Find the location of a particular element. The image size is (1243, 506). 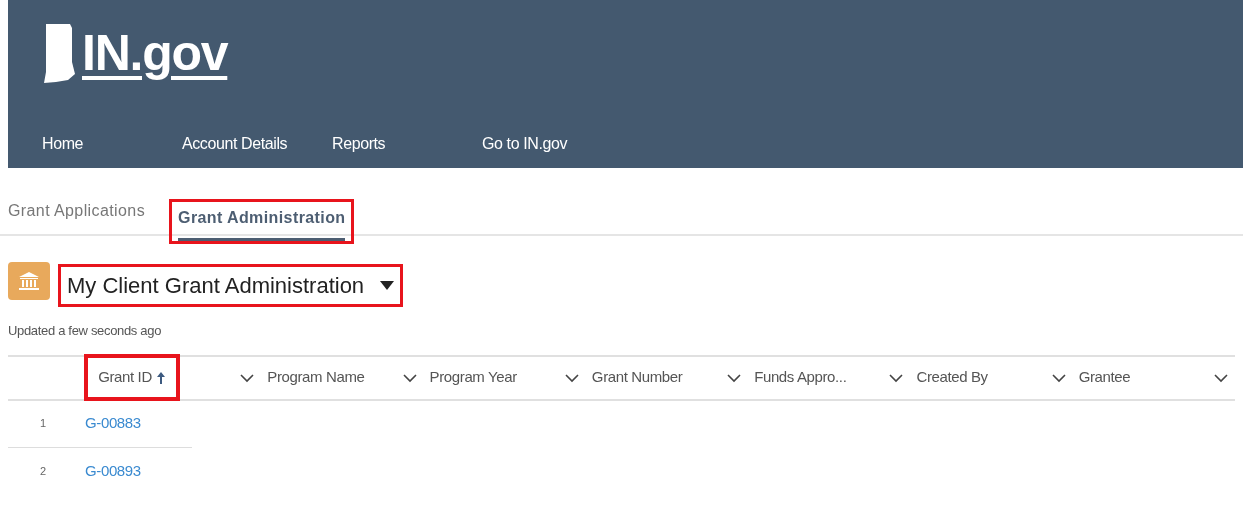

nav-link: Go to IN.gov is located at coordinates (557, 144).